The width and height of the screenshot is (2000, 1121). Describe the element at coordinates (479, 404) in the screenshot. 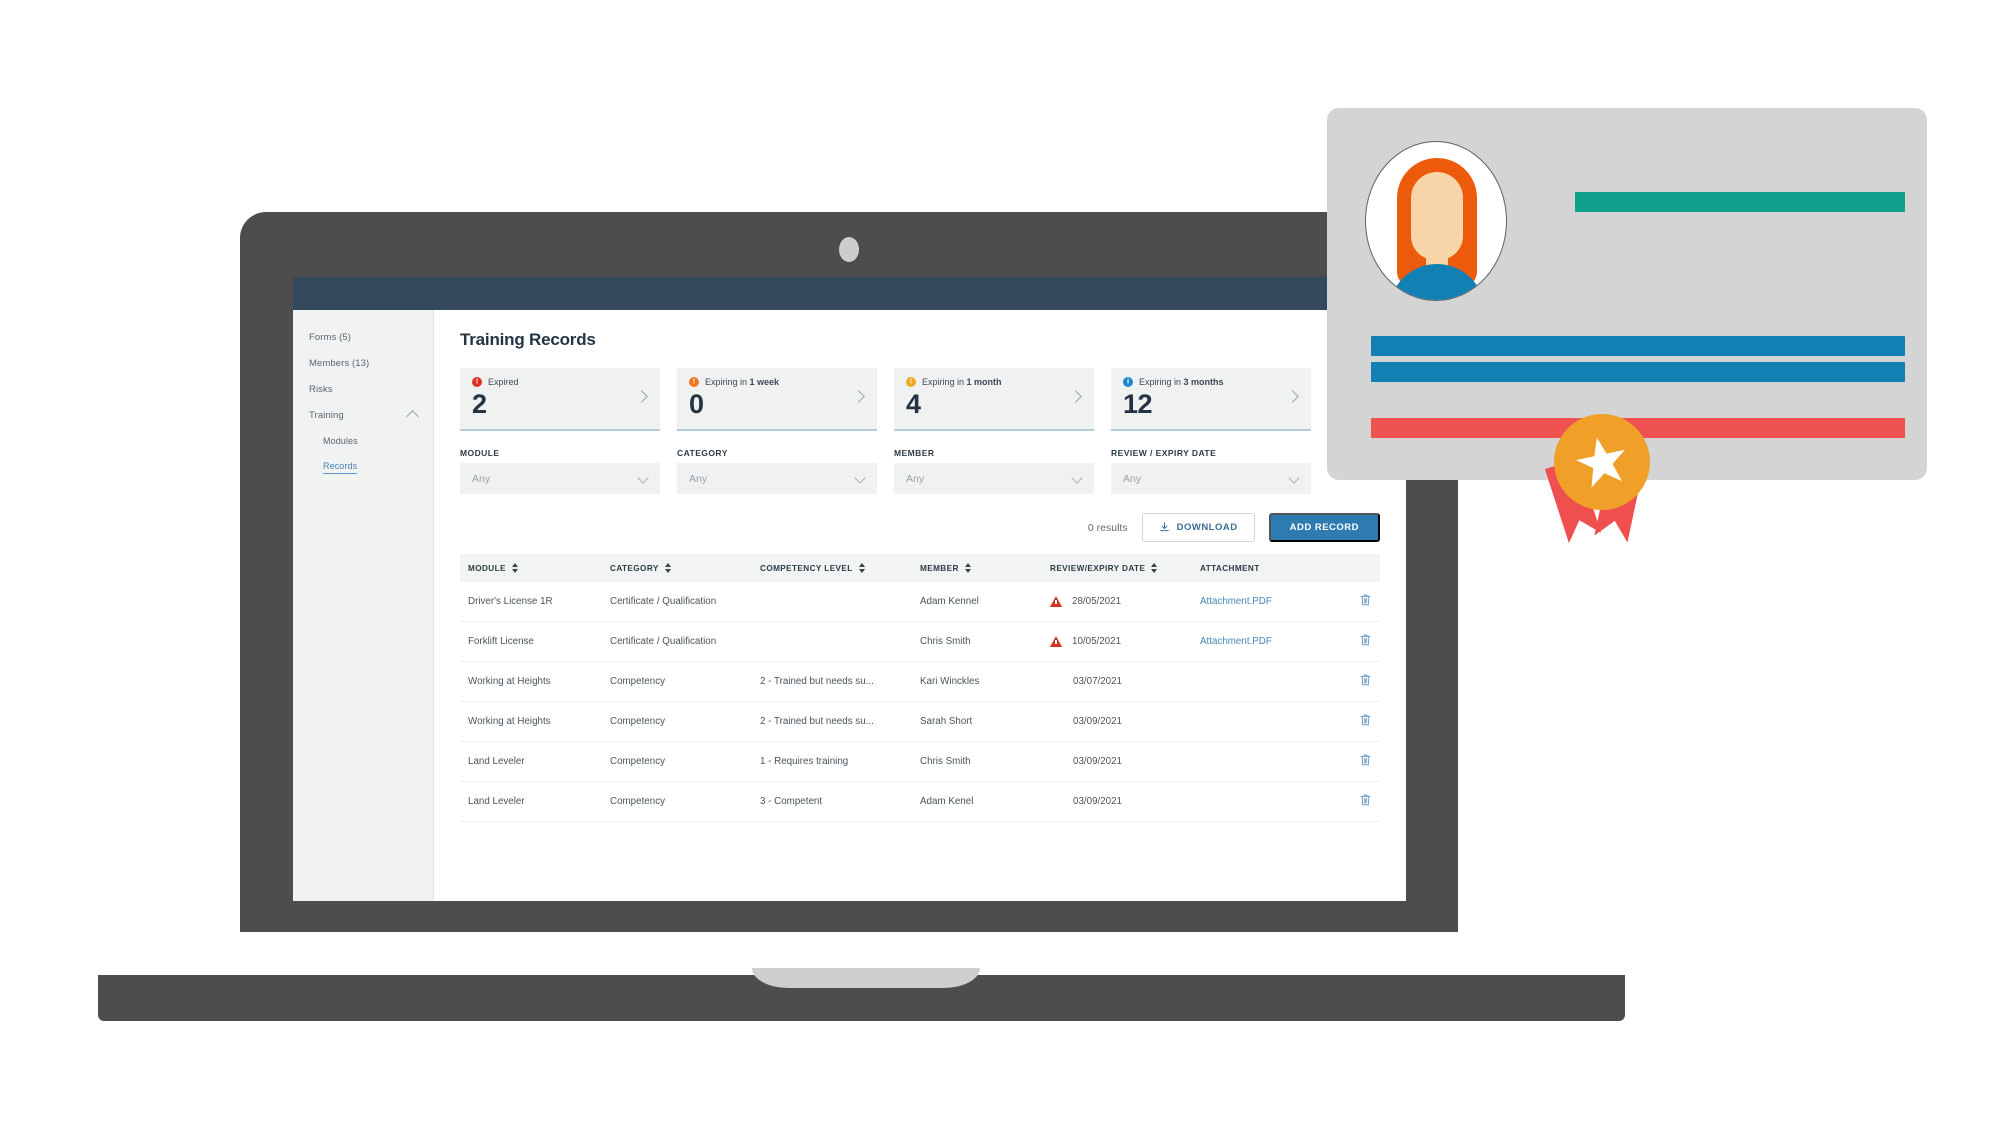

I see `stat-card-value: 2` at that location.